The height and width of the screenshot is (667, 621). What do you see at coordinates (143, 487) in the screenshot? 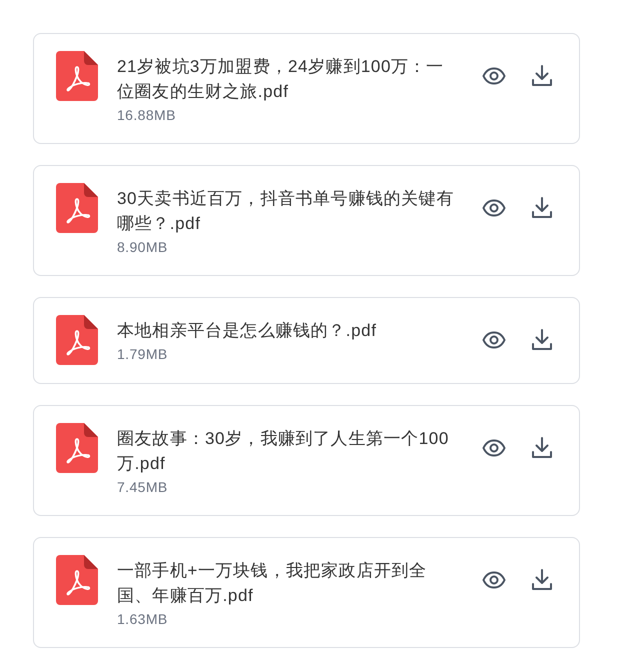
I see `file-size: 7.45MB` at bounding box center [143, 487].